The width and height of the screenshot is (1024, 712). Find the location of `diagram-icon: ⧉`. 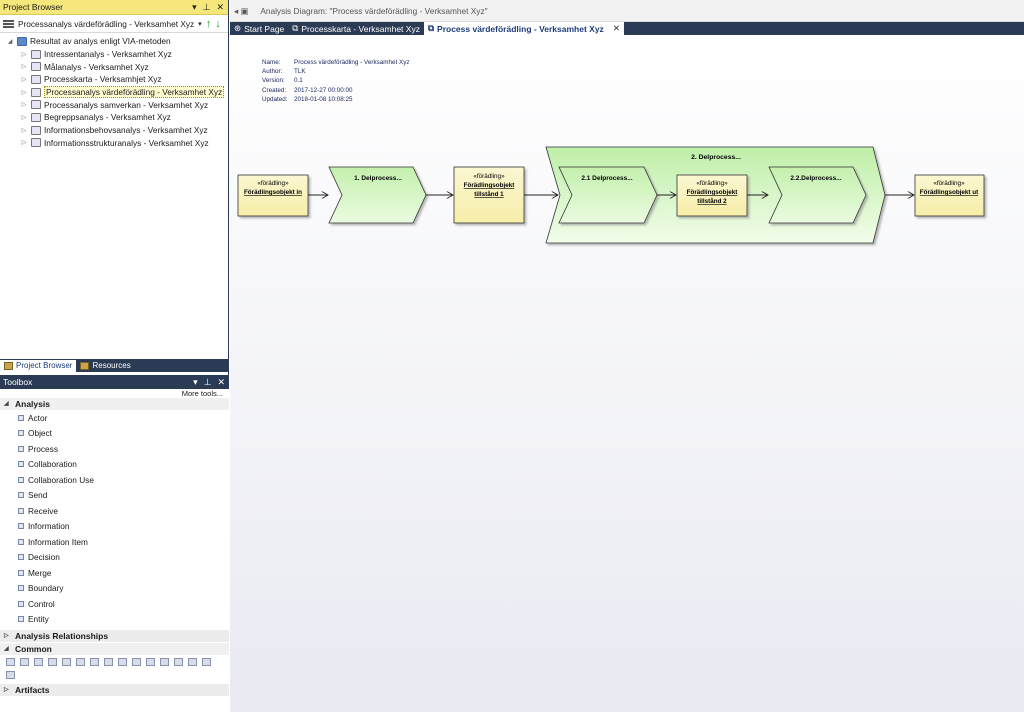

diagram-icon: ⧉ is located at coordinates (295, 28).